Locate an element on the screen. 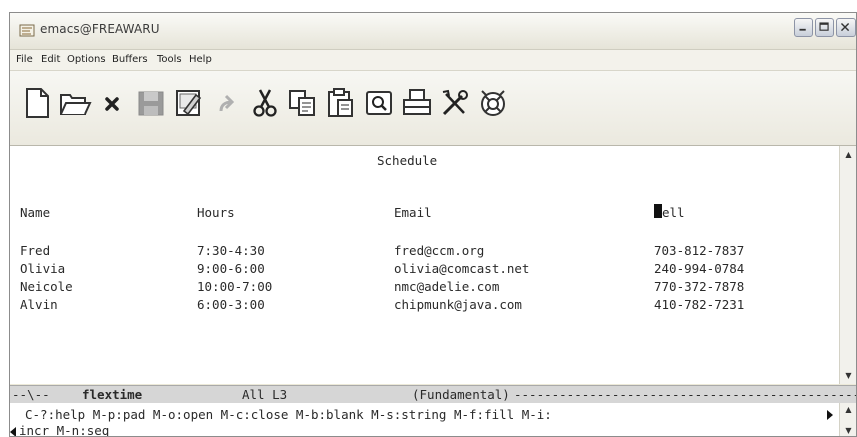 The width and height of the screenshot is (857, 437). modeline-position: All L3 is located at coordinates (265, 394).